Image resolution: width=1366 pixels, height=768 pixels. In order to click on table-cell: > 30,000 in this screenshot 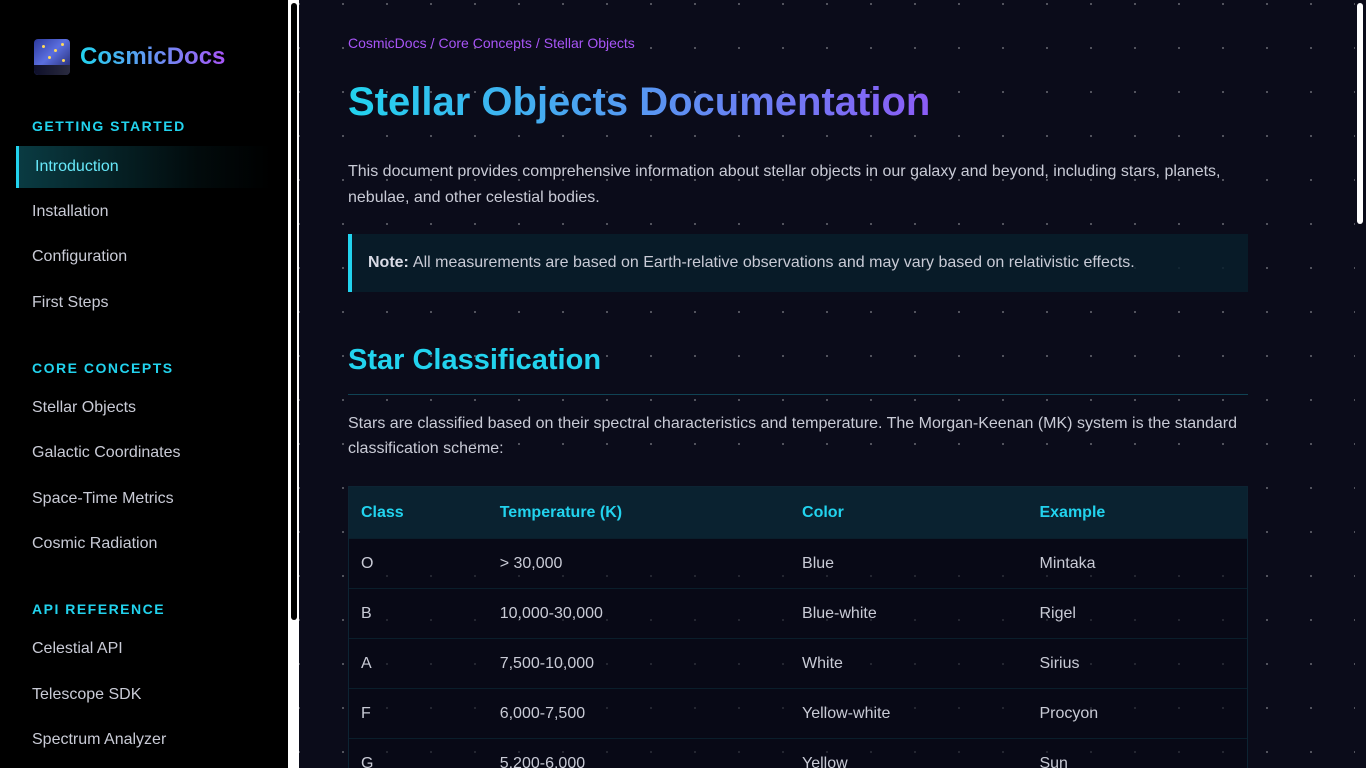, I will do `click(531, 563)`.